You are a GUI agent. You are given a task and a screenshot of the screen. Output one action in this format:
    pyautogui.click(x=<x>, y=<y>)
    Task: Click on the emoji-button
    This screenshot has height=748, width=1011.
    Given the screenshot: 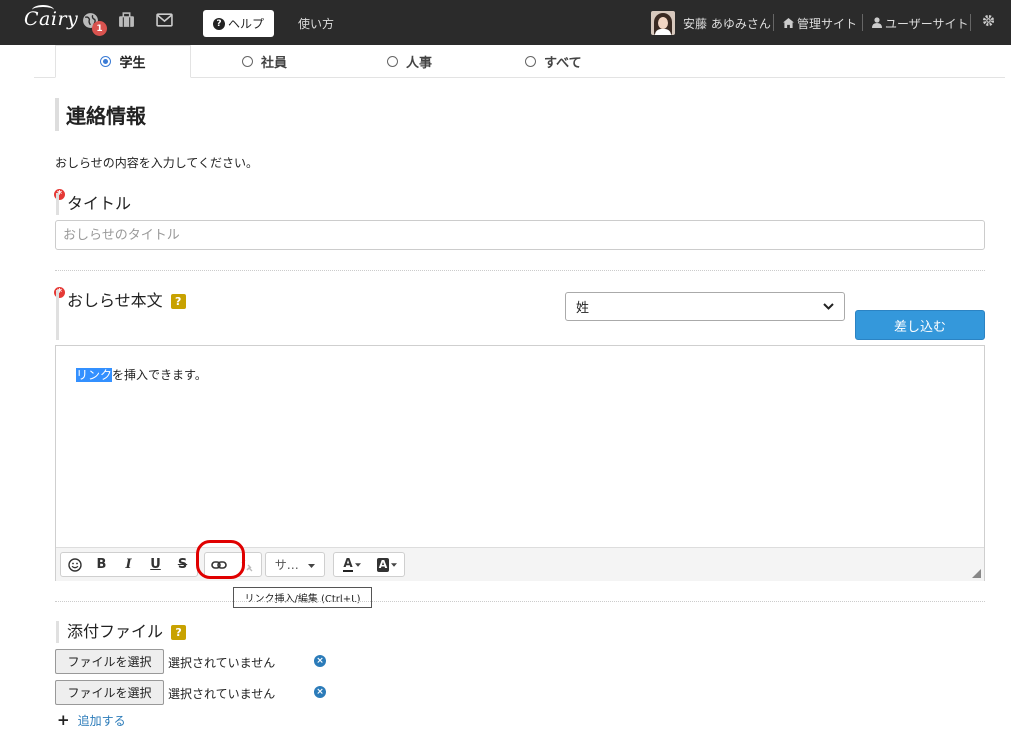 What is the action you would take?
    pyautogui.click(x=74, y=564)
    